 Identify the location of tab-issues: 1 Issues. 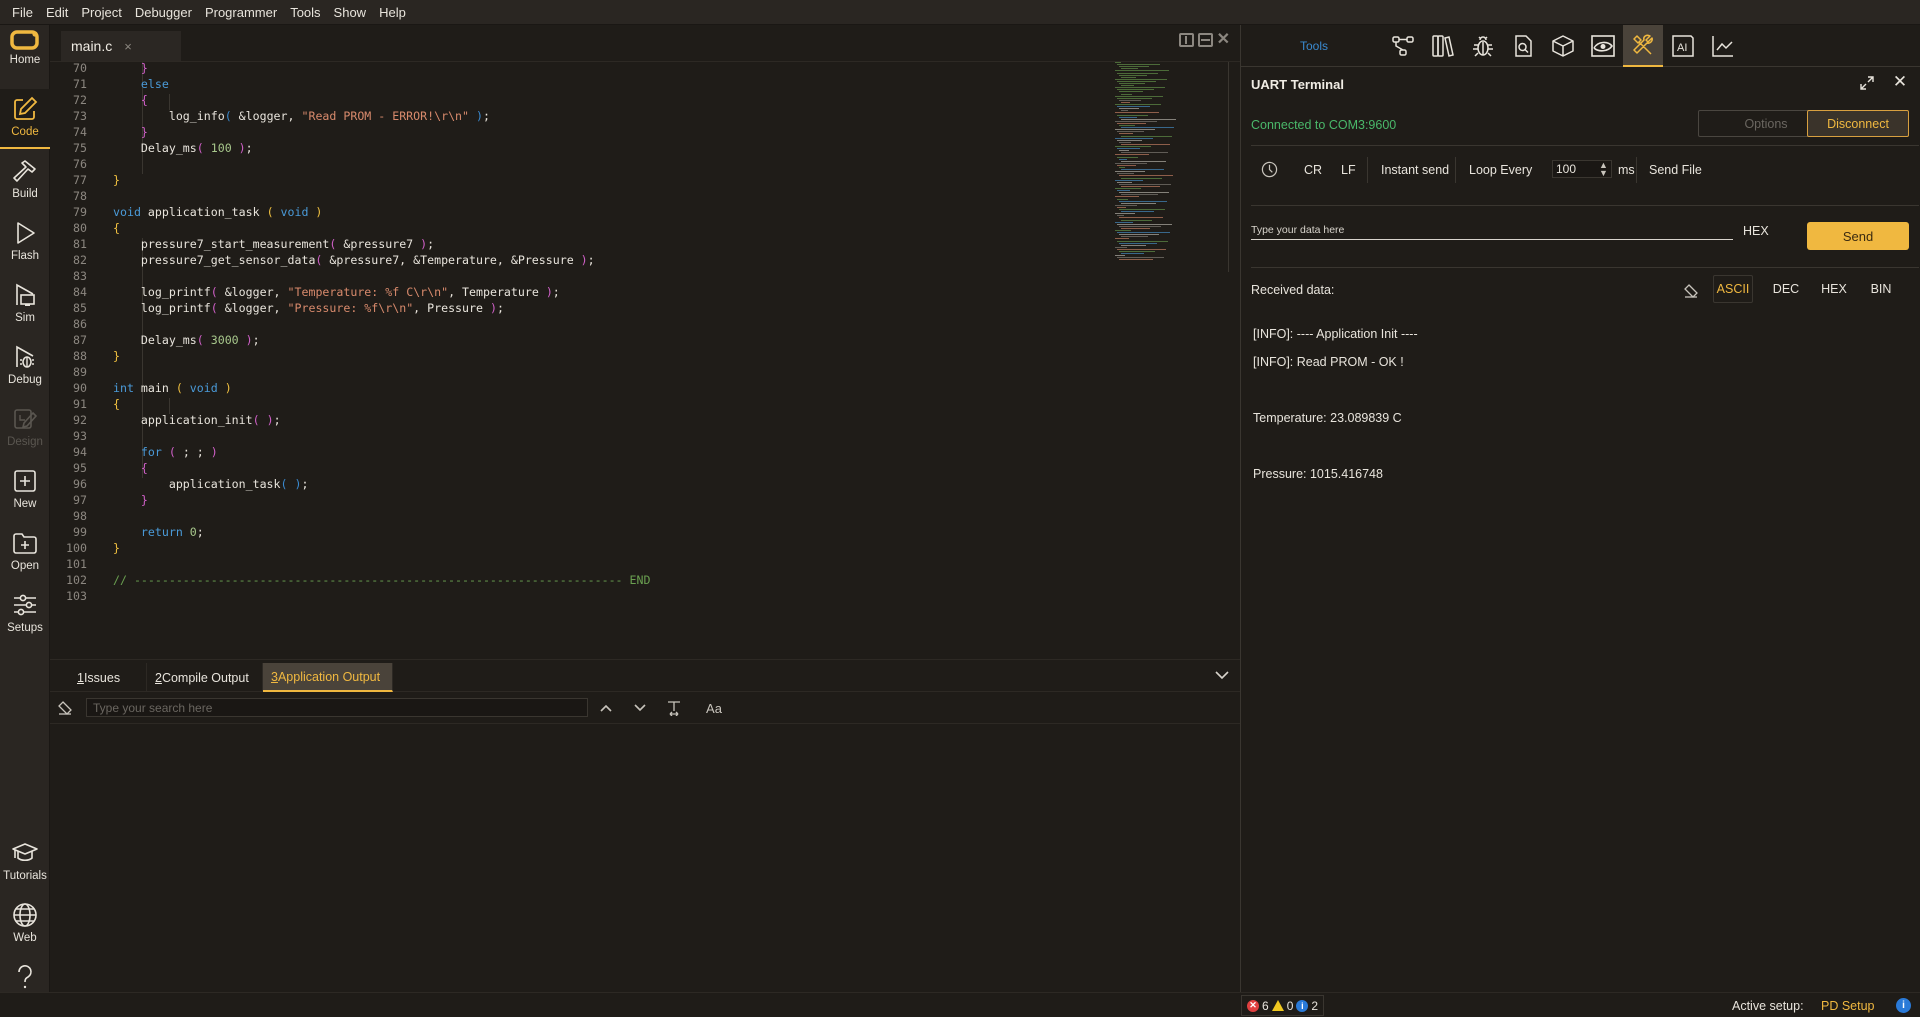
(108, 677).